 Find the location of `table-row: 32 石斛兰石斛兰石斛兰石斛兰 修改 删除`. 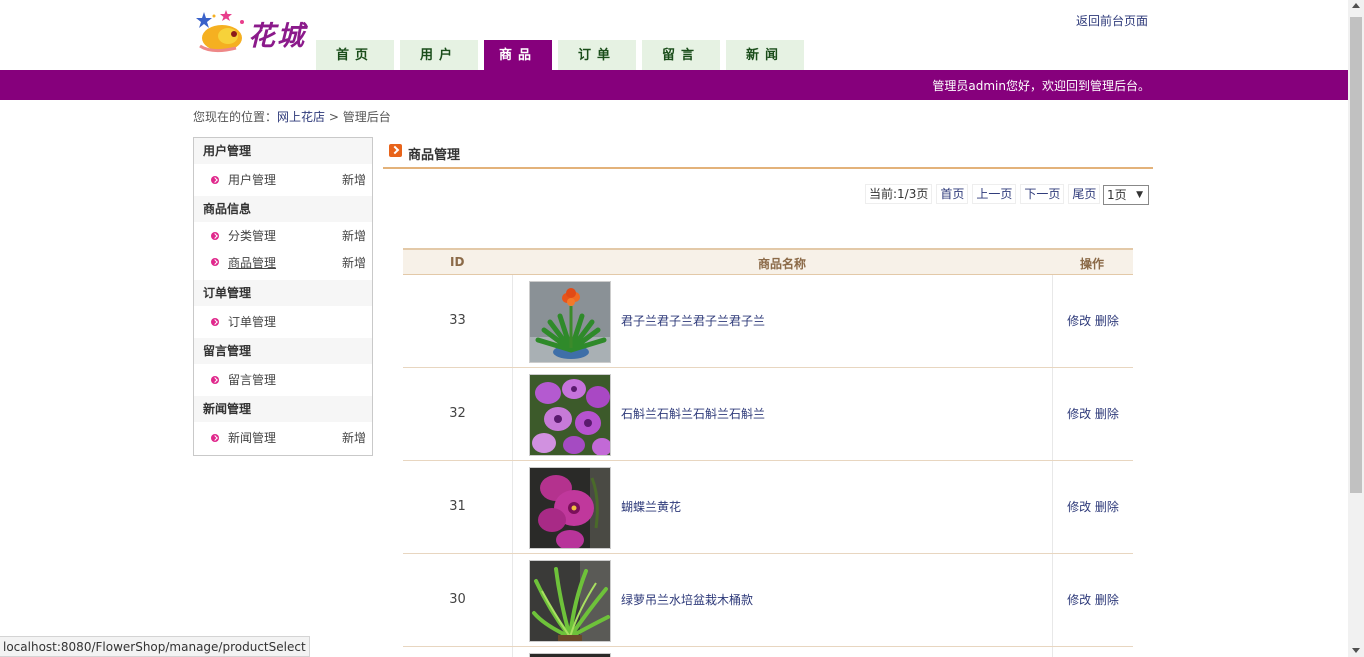

table-row: 32 石斛兰石斛兰石斛兰石斛兰 修改 删除 is located at coordinates (768, 414).